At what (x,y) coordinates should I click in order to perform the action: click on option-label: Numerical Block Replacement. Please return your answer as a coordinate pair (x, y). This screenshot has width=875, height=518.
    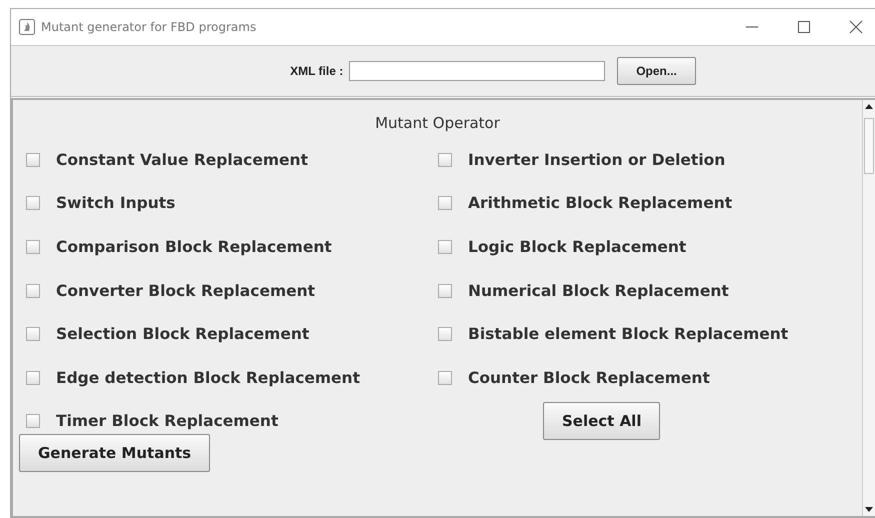
    Looking at the image, I should click on (598, 291).